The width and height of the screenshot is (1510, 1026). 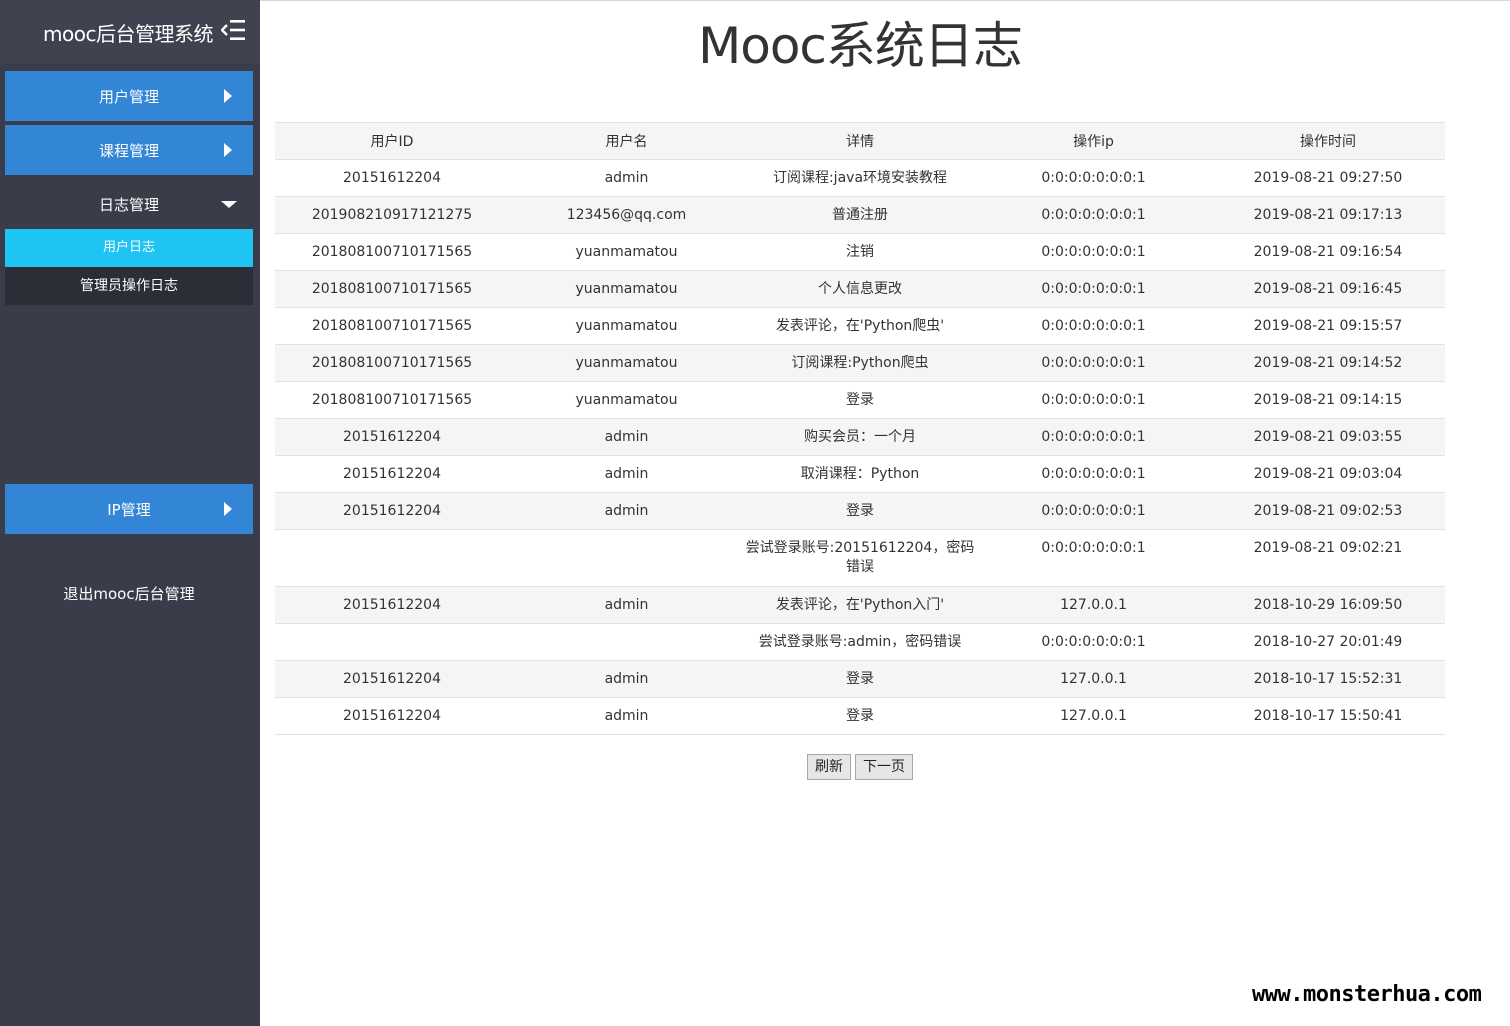 What do you see at coordinates (1328, 363) in the screenshot?
I see `cell-time: 2019-08-21 09:14:52` at bounding box center [1328, 363].